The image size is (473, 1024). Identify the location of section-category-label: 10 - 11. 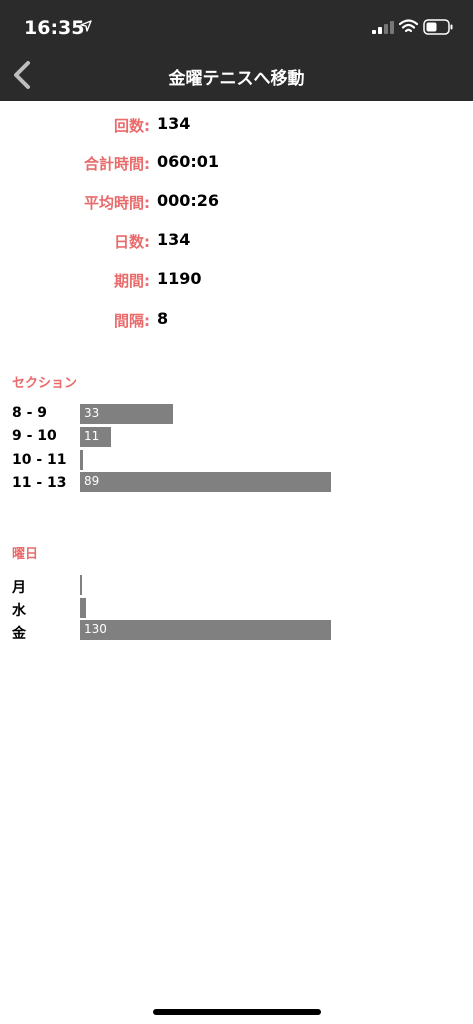
(39, 460).